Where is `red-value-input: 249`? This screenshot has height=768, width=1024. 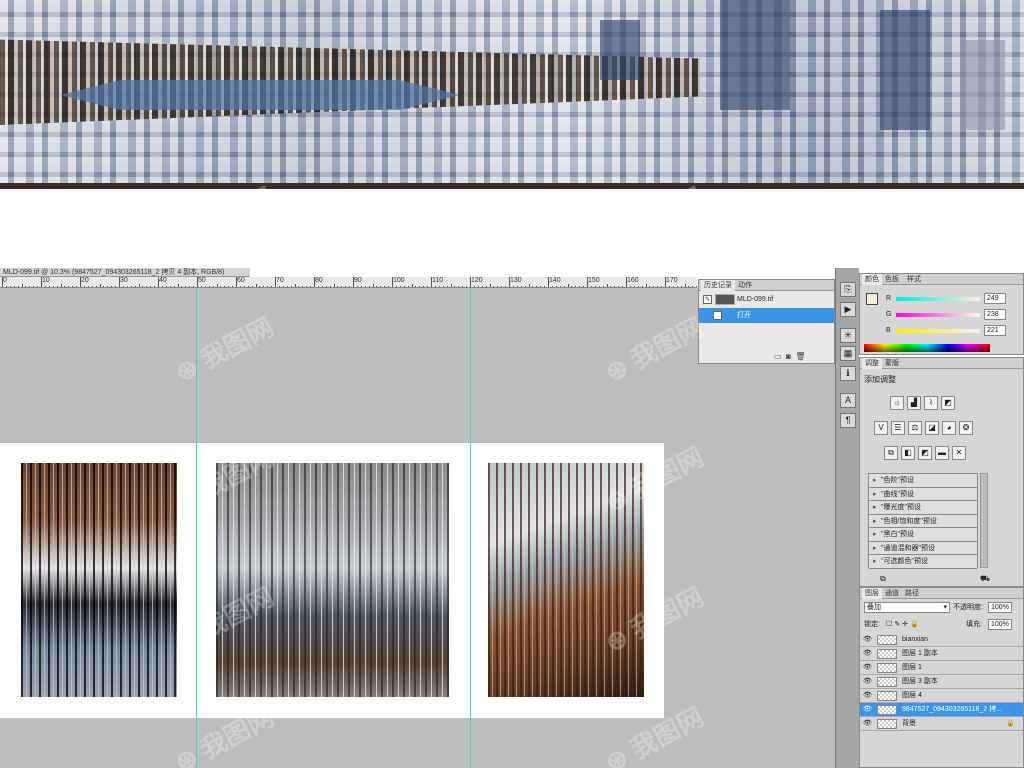 red-value-input: 249 is located at coordinates (995, 298).